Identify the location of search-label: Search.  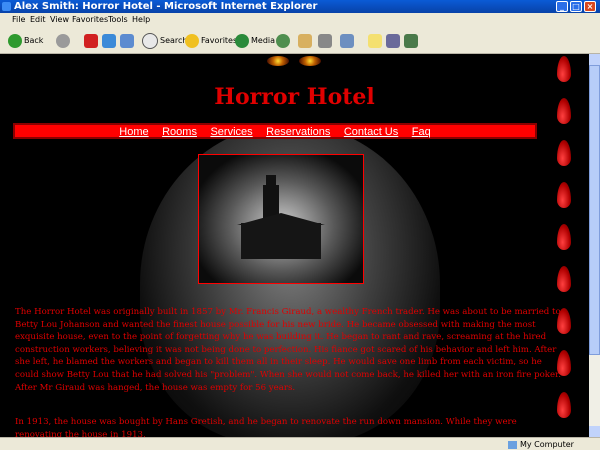
(174, 40).